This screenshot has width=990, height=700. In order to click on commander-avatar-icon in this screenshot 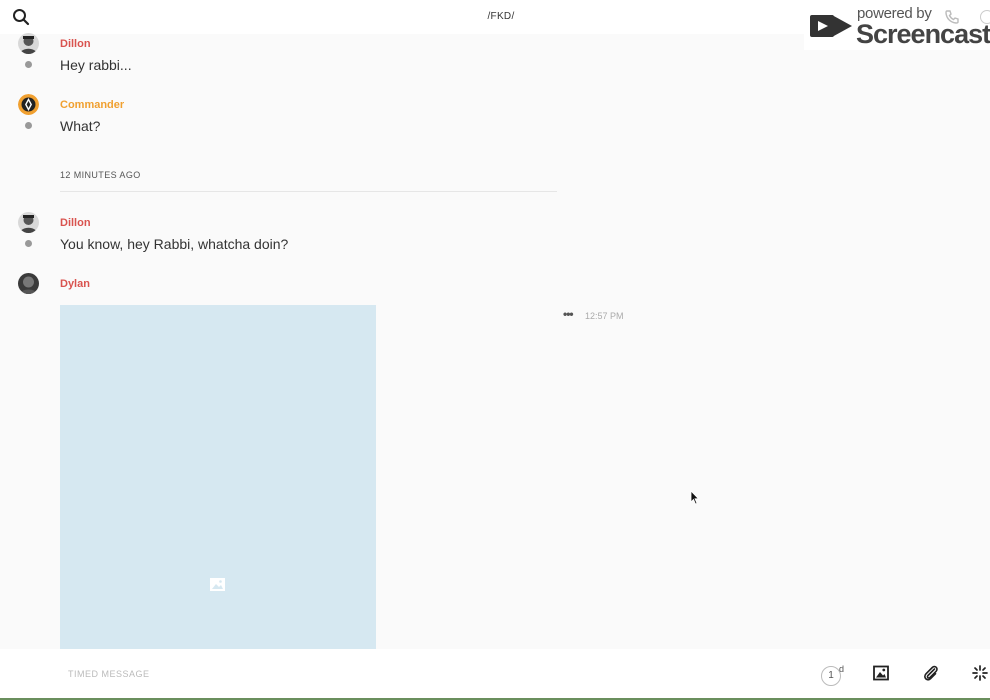, I will do `click(28, 104)`.